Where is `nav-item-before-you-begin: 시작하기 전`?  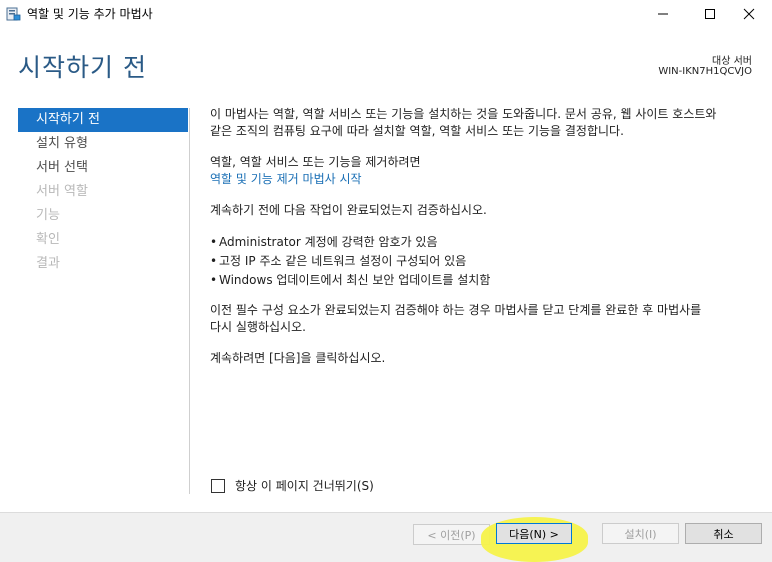 nav-item-before-you-begin: 시작하기 전 is located at coordinates (103, 120).